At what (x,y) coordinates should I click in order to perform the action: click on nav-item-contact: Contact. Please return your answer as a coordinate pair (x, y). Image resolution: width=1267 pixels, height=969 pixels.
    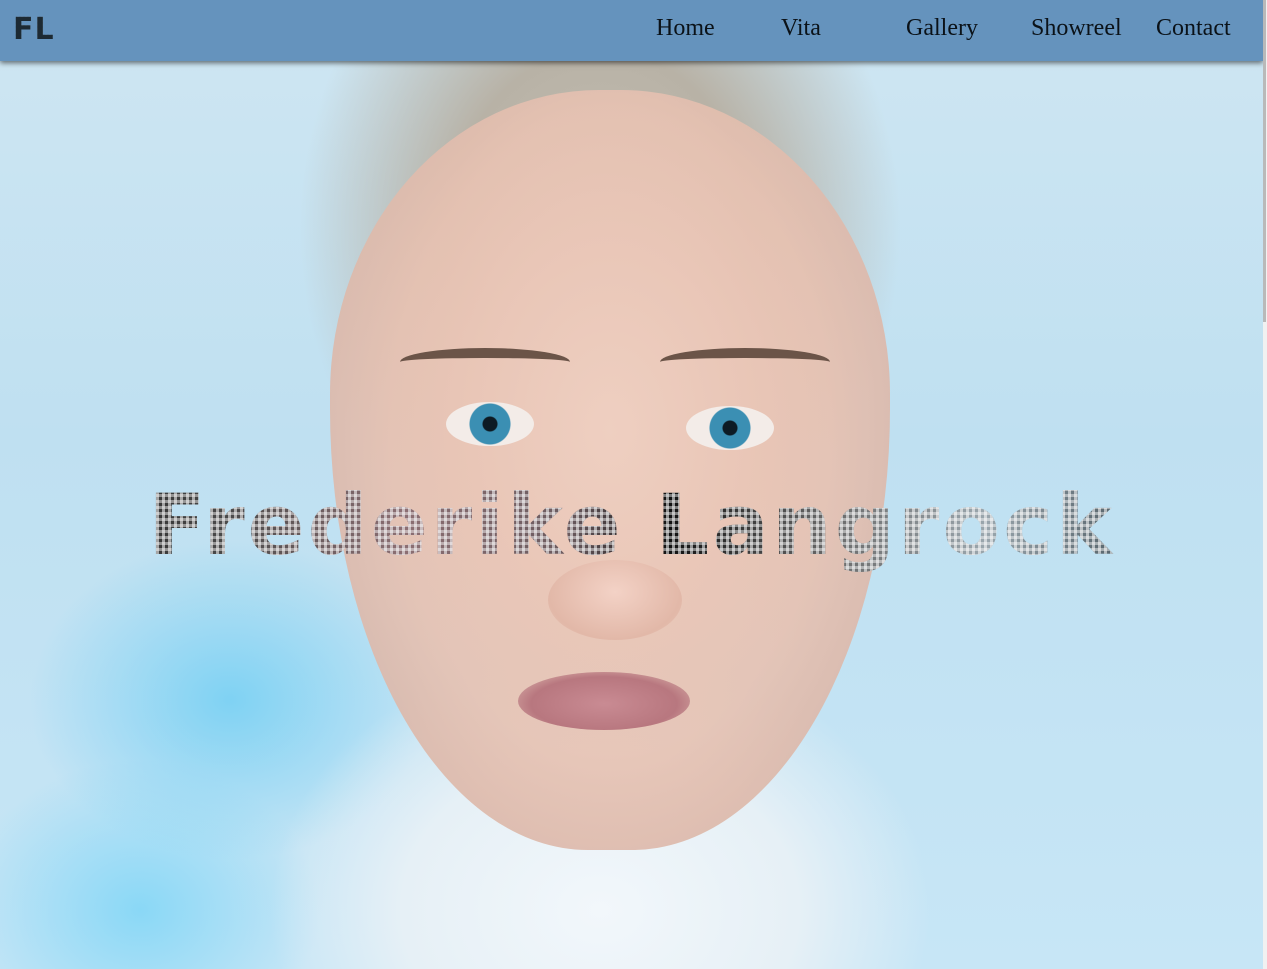
    Looking at the image, I should click on (1193, 28).